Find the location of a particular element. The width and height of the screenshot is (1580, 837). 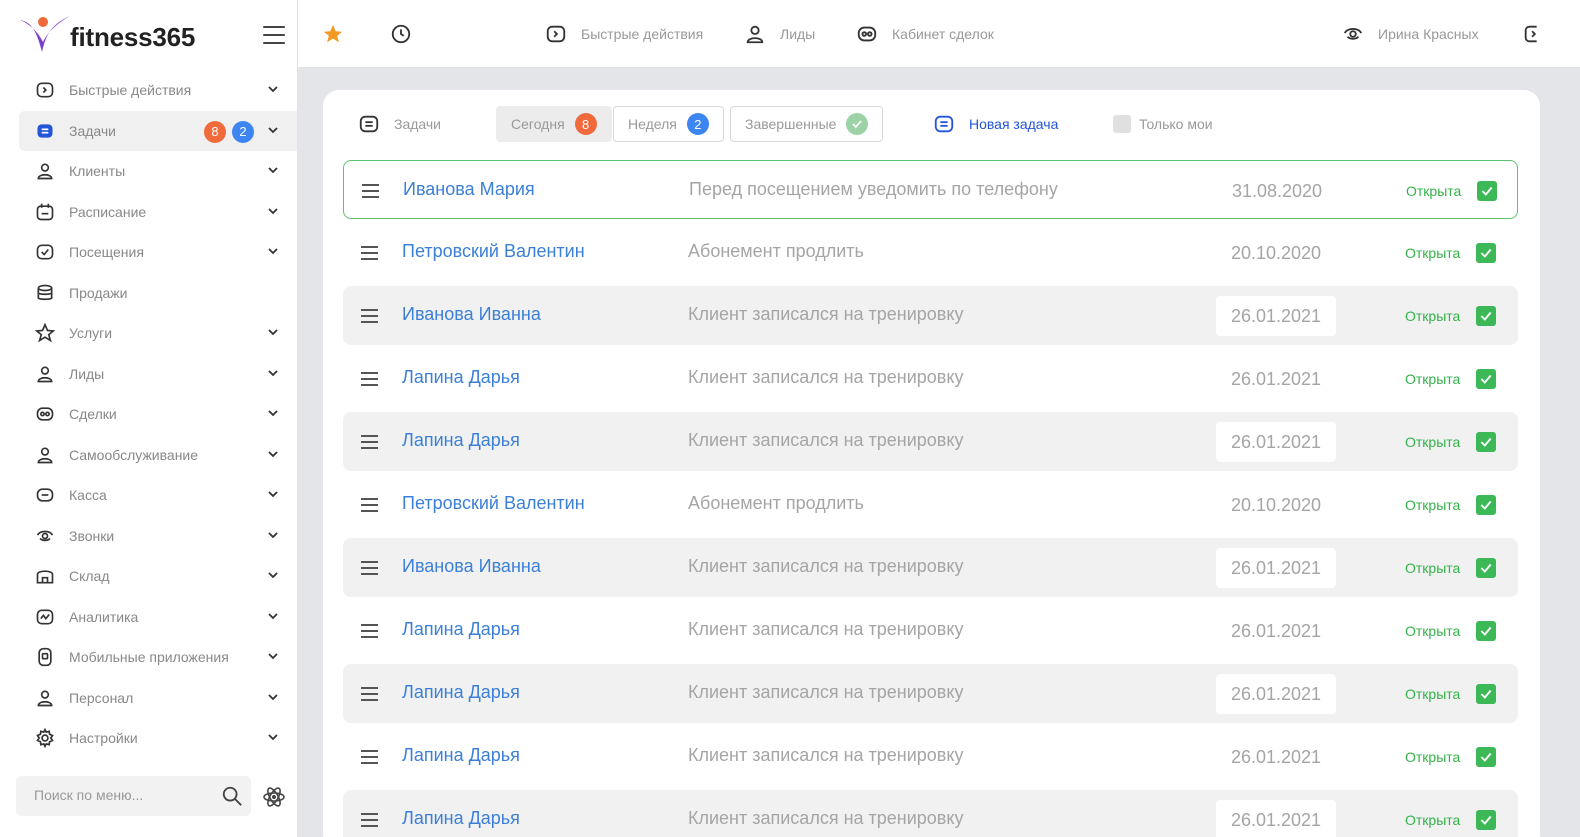

filter-completed: Завершенные is located at coordinates (807, 124).